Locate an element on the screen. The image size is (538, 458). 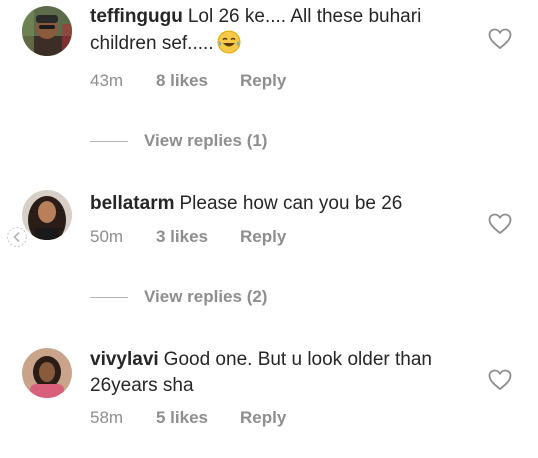
view-replies-button: View replies (1) is located at coordinates (178, 141).